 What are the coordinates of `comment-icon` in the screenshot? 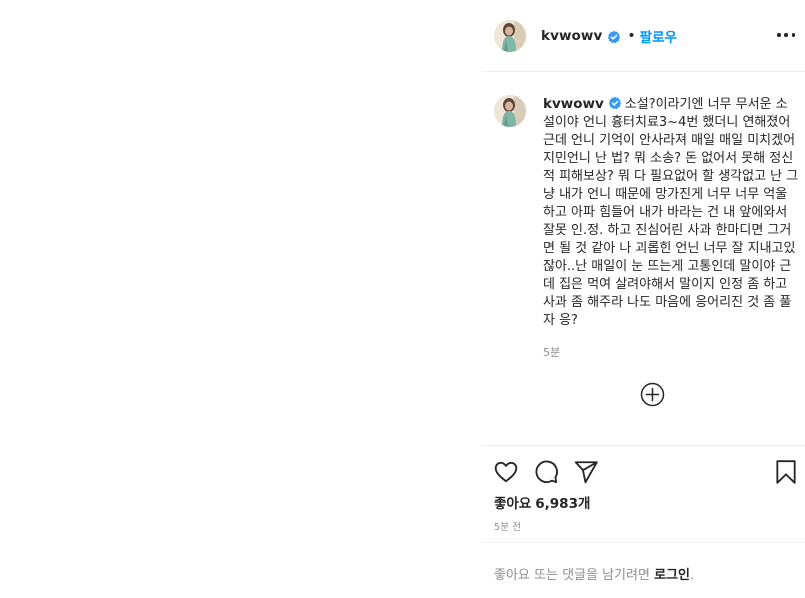 It's located at (546, 472).